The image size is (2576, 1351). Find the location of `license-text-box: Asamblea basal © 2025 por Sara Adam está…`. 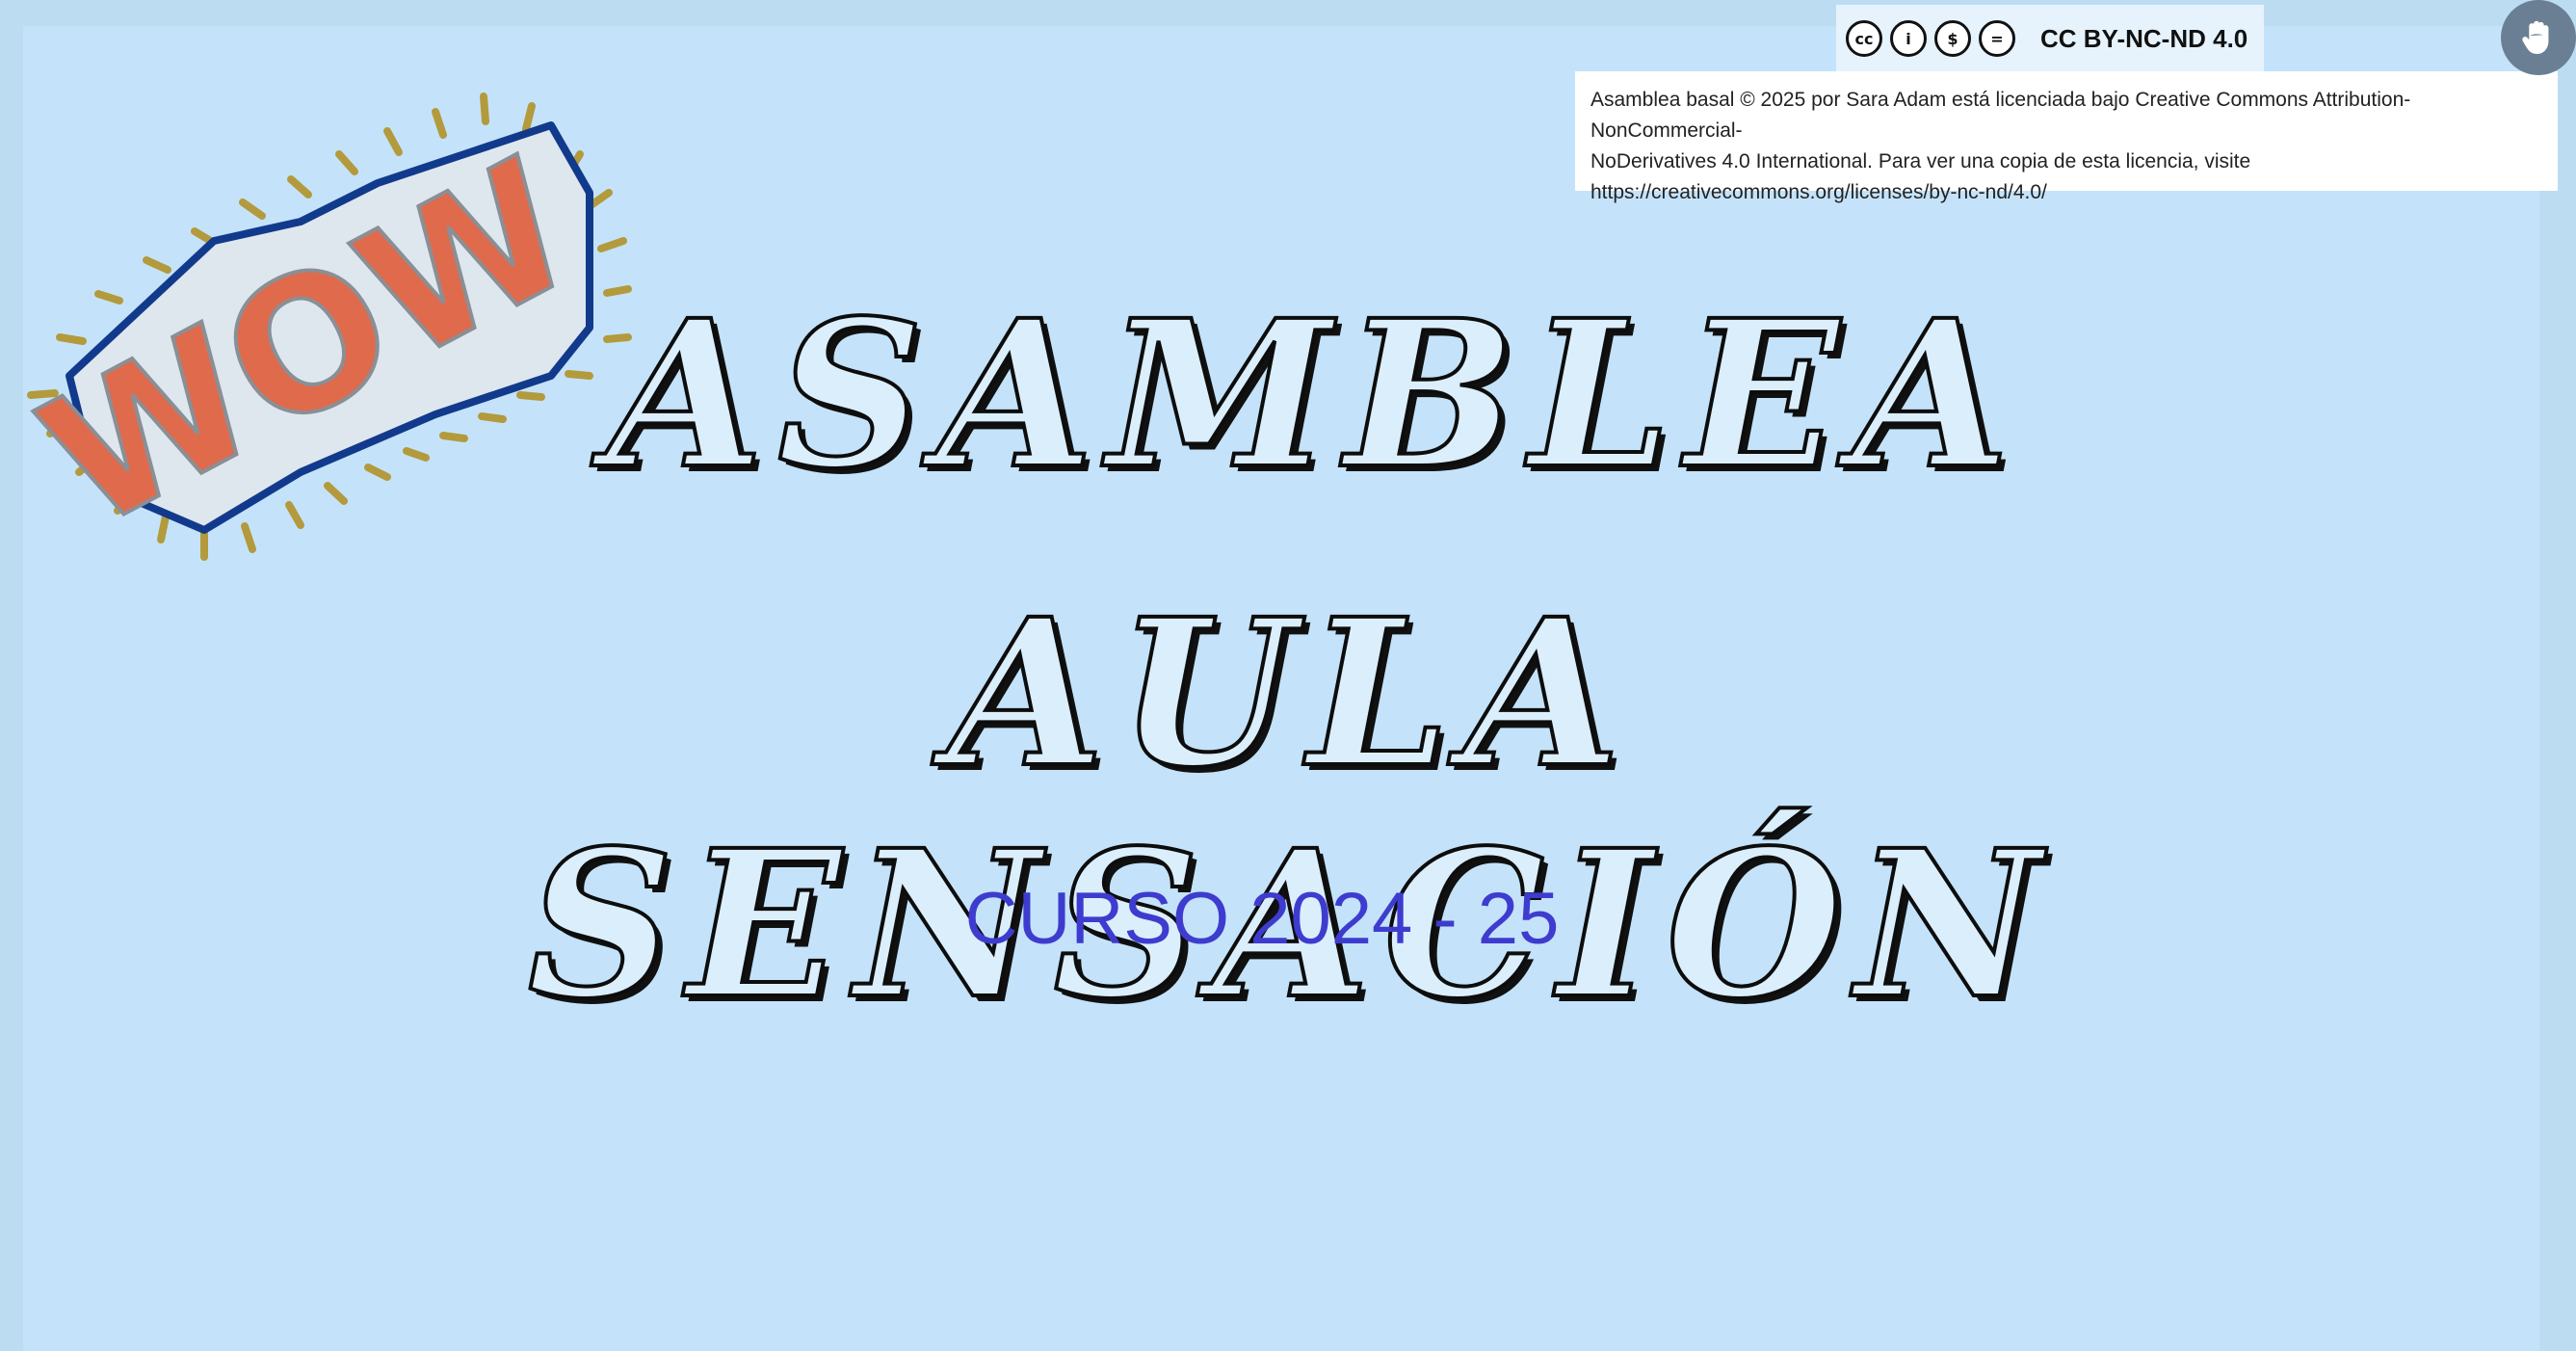

license-text-box: Asamblea basal © 2025 por Sara Adam está… is located at coordinates (2066, 137).